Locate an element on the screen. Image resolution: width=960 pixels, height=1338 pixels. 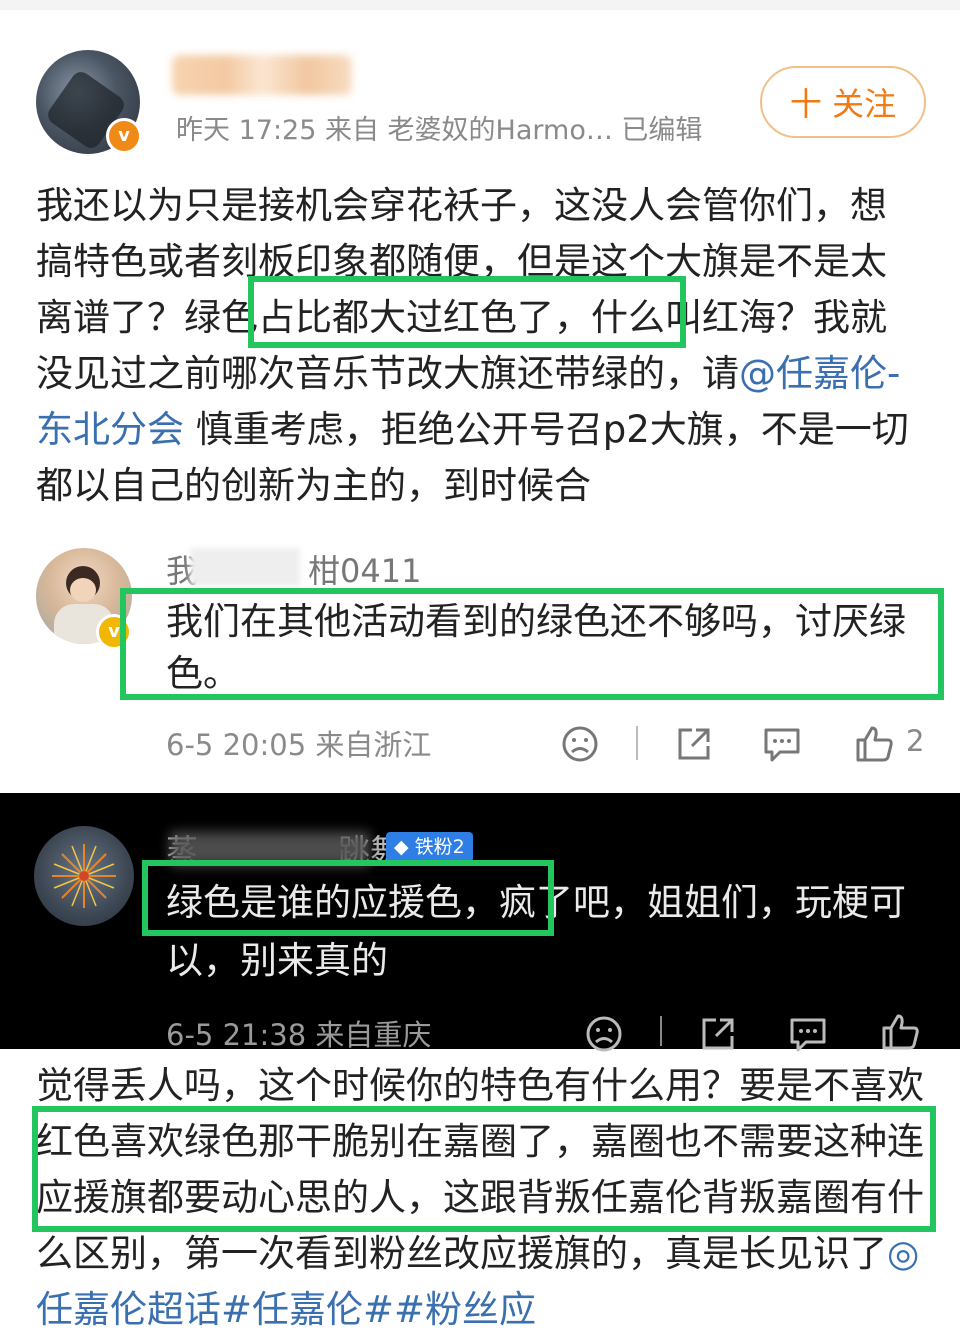
post-meta: 昨天 17:25 来自 老婆奴的Harmo… 已编辑 is located at coordinates (439, 130).